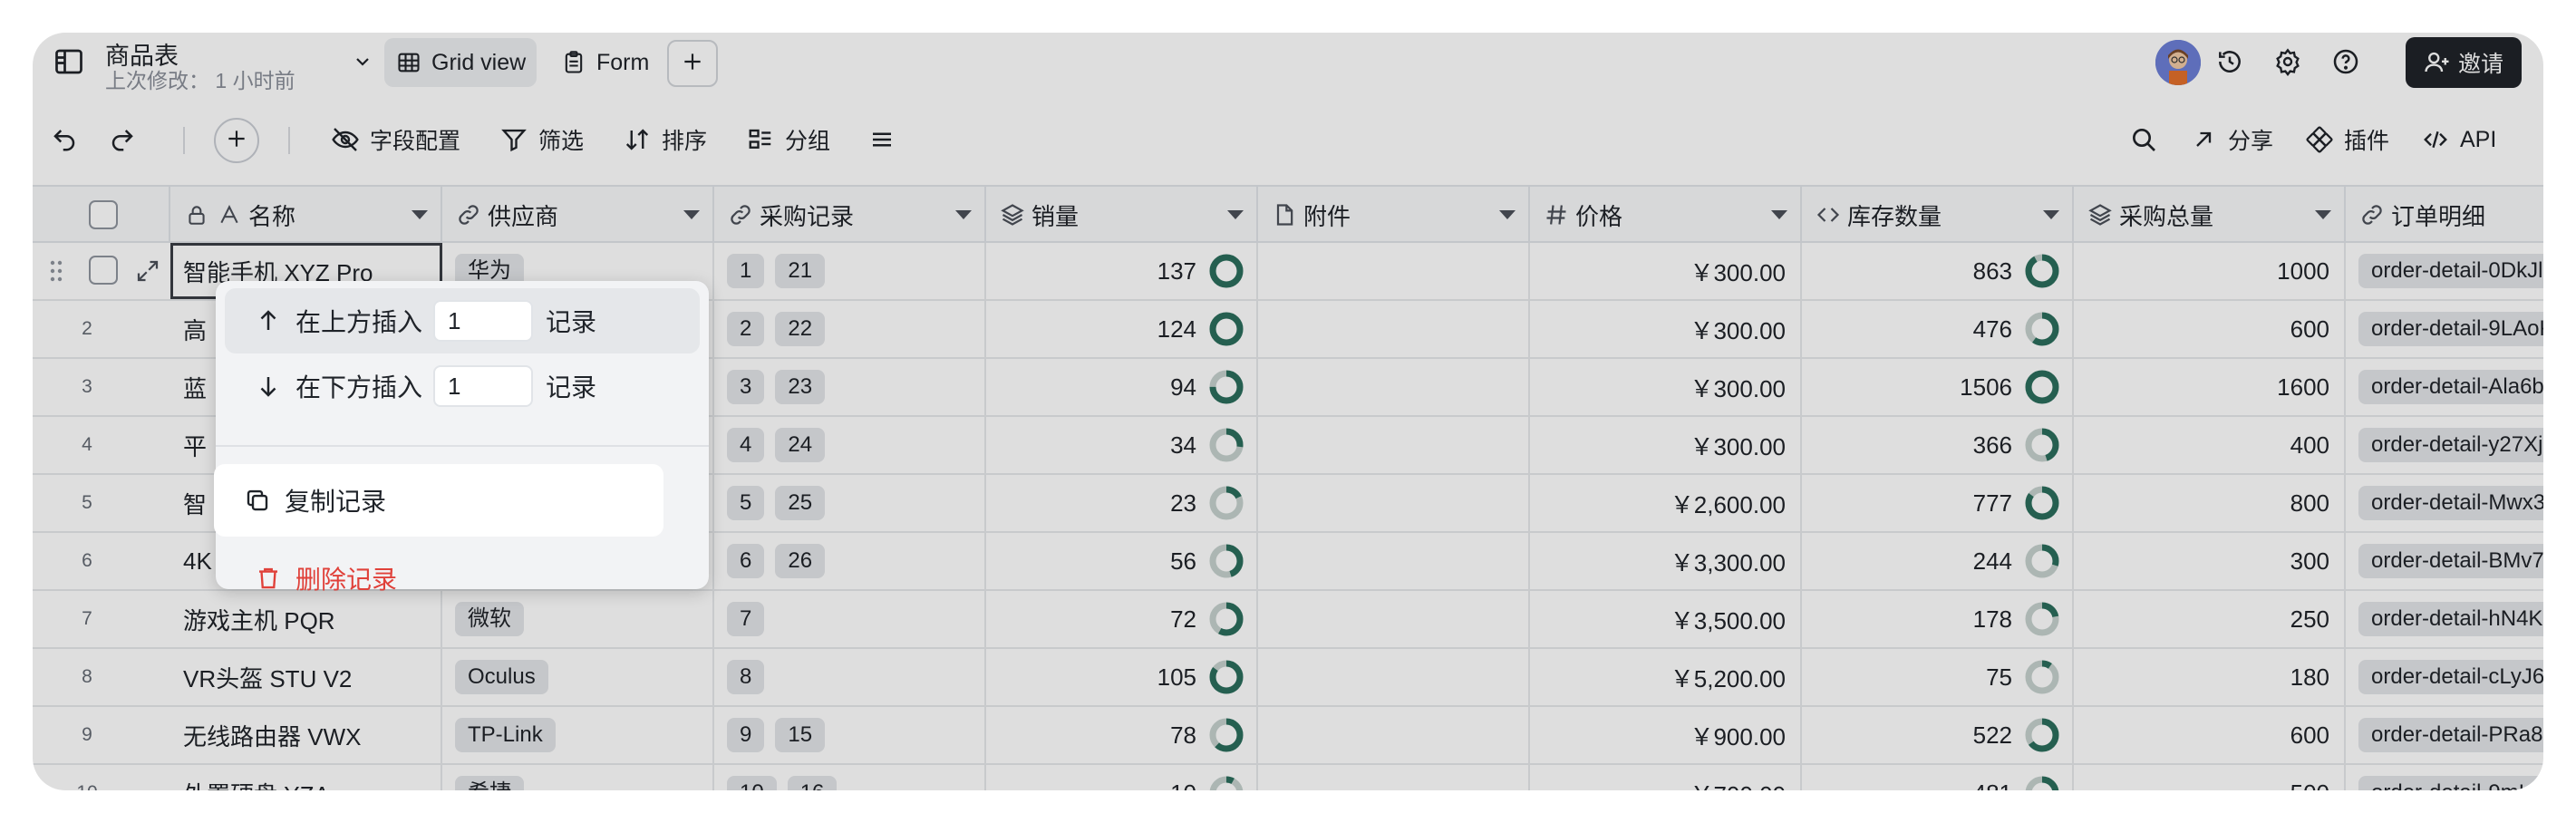 The image size is (2576, 823). What do you see at coordinates (850, 387) in the screenshot?
I see `cell-purchases: 3 23` at bounding box center [850, 387].